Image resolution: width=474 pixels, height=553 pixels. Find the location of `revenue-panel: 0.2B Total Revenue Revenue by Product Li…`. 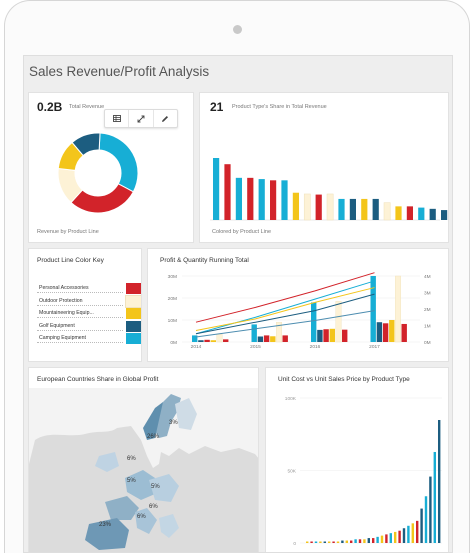

revenue-panel: 0.2B Total Revenue Revenue by Product Li… is located at coordinates (111, 167).